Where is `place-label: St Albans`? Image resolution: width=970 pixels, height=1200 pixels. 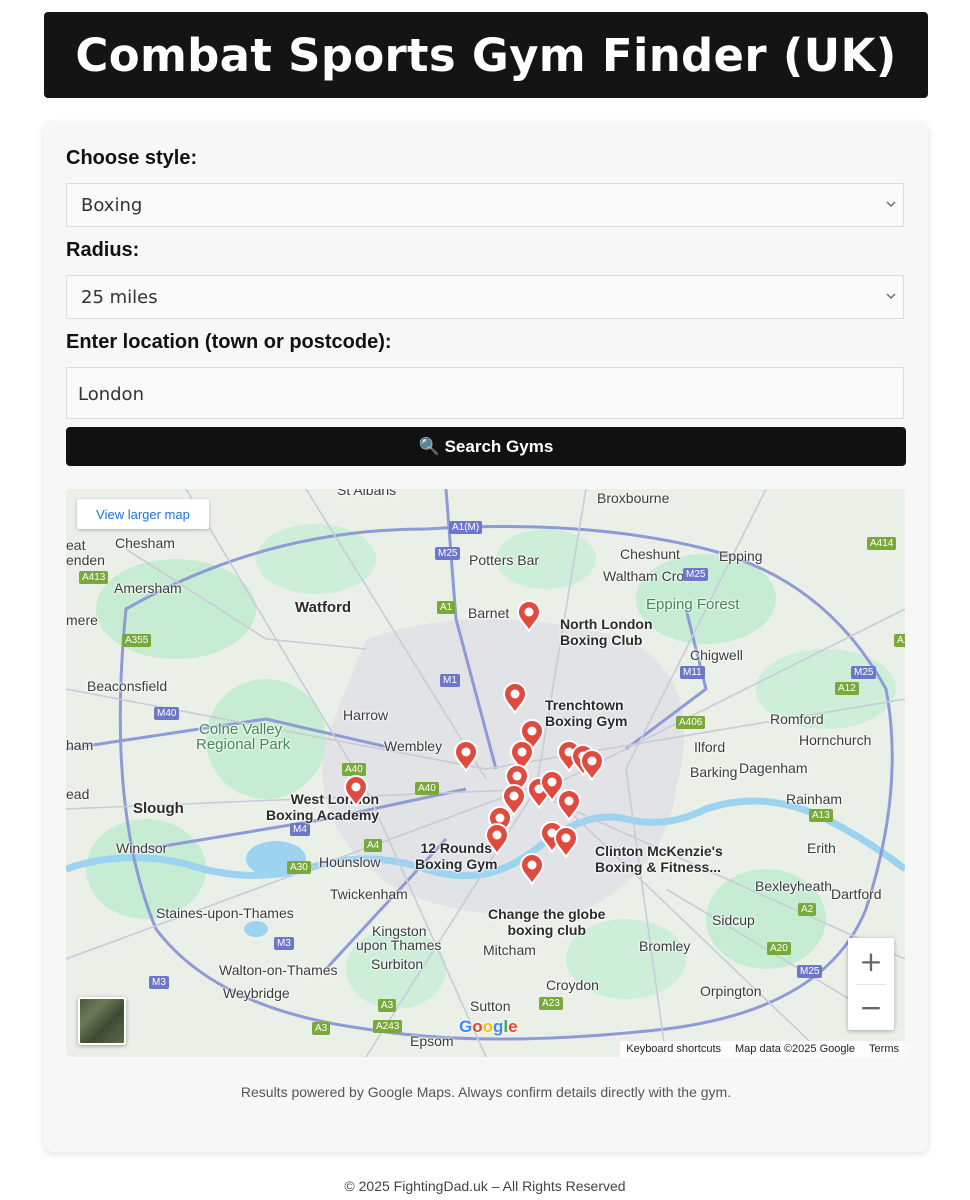
place-label: St Albans is located at coordinates (367, 493).